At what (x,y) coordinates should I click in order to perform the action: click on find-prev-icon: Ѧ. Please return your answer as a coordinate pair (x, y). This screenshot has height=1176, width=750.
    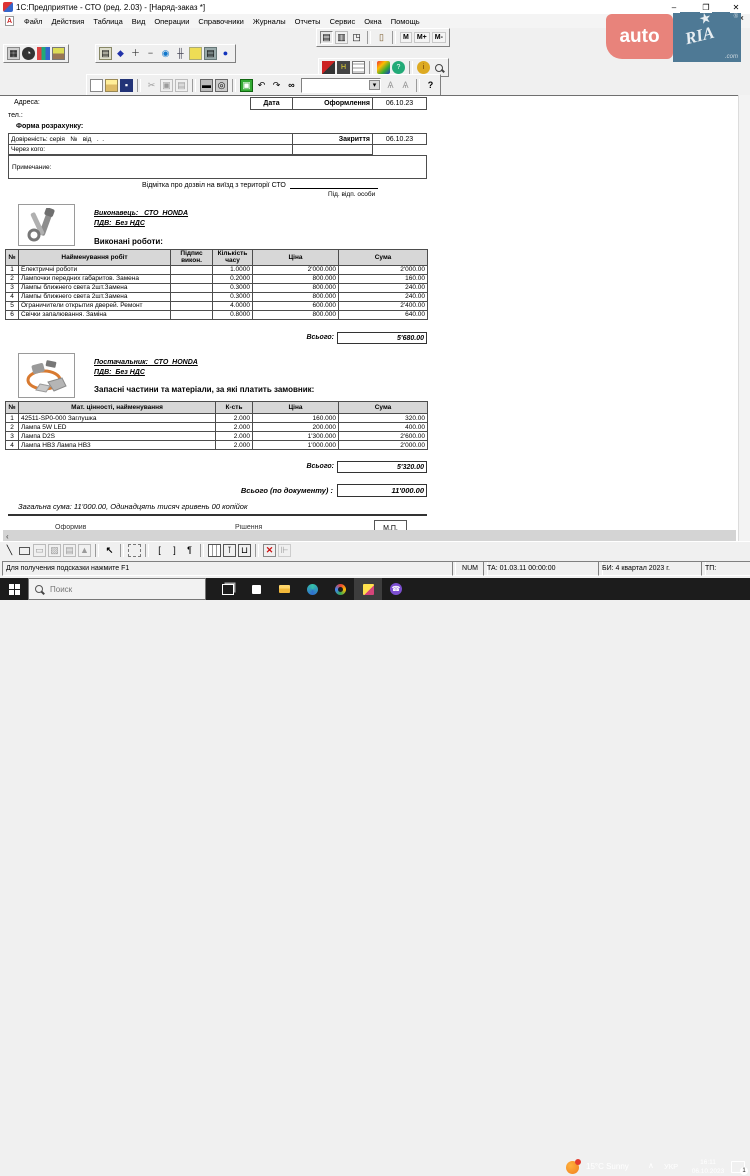
    Looking at the image, I should click on (405, 85).